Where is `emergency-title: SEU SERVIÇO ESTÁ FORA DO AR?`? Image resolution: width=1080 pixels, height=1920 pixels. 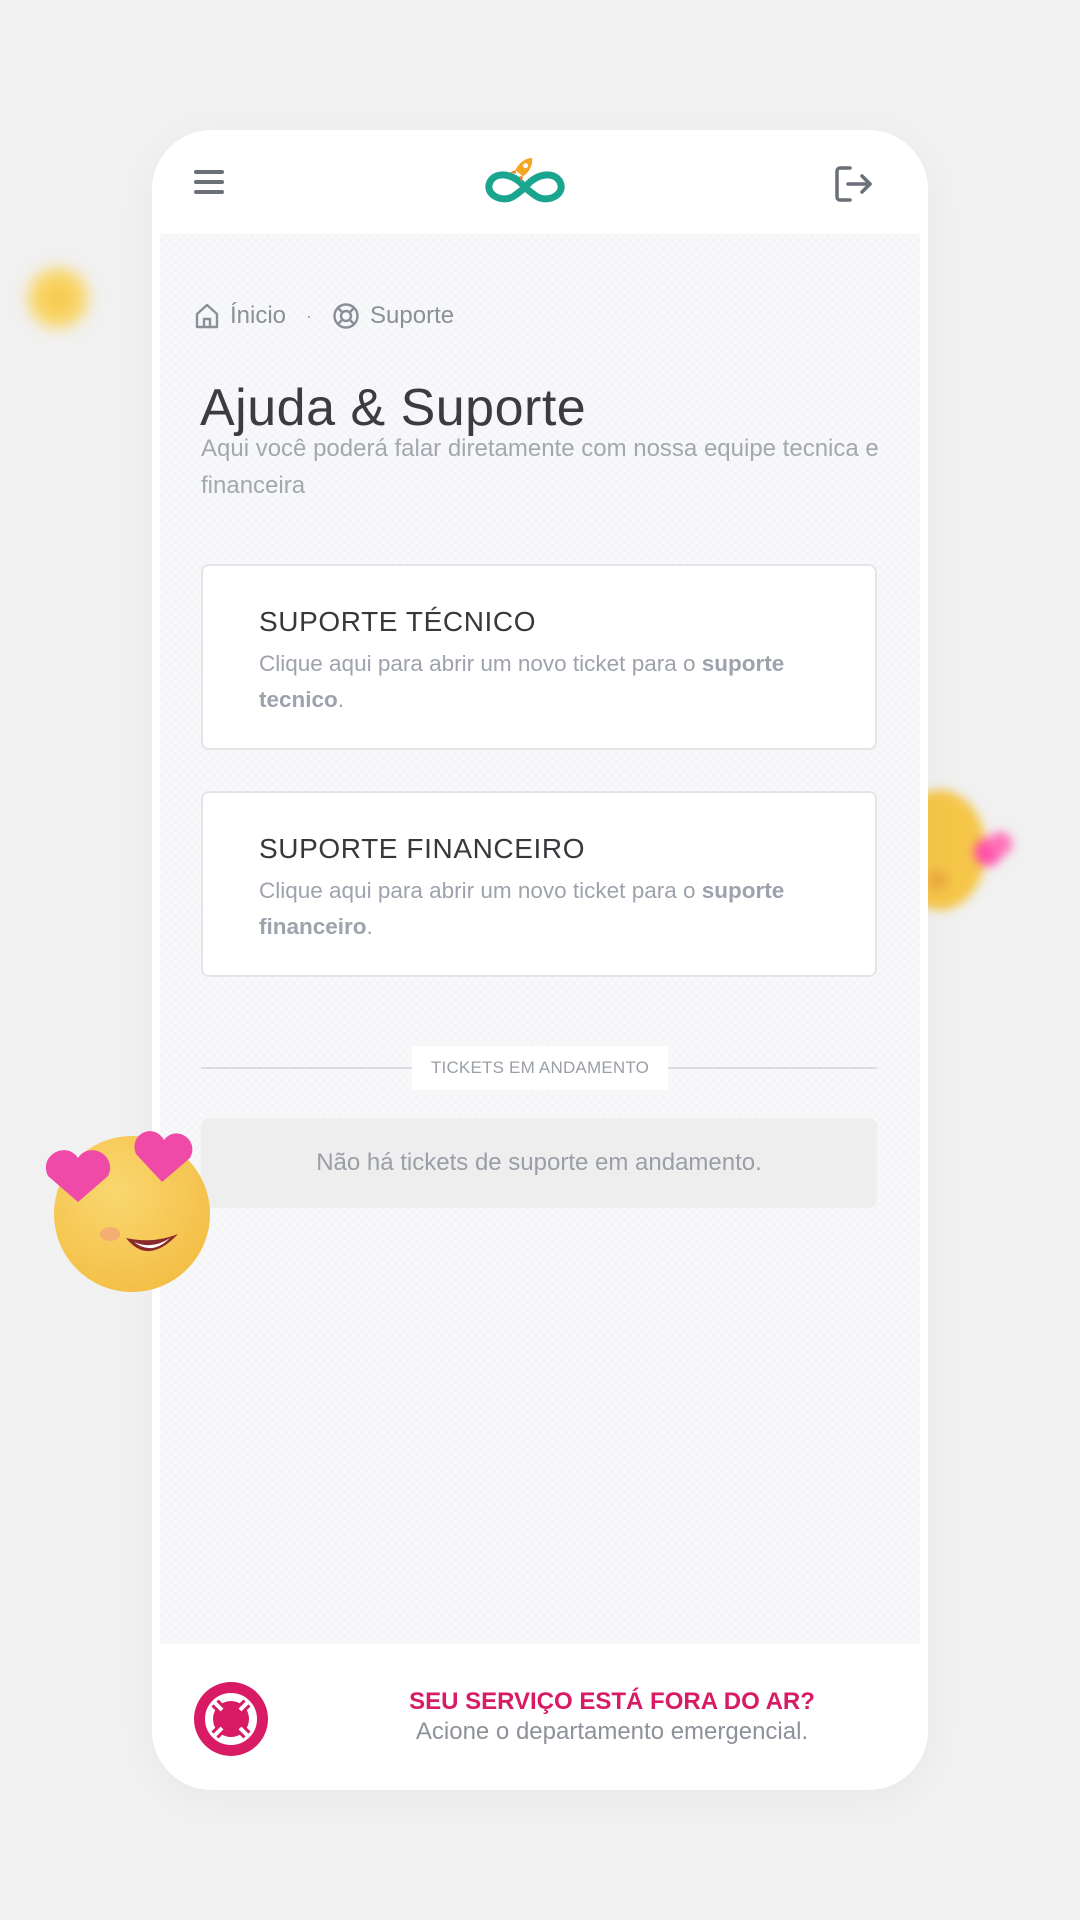
emergency-title: SEU SERVIÇO ESTÁ FORA DO AR? is located at coordinates (612, 1702).